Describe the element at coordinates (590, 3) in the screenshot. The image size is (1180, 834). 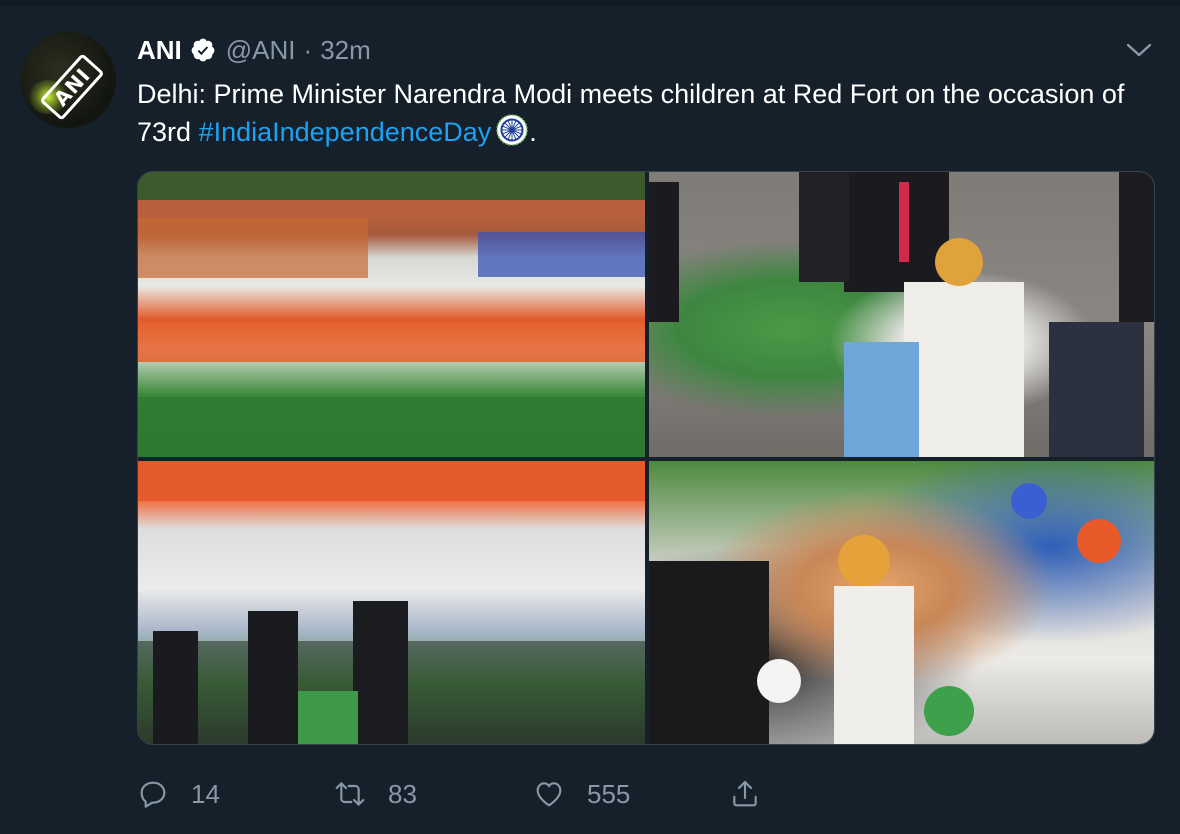
I see `top-divider` at that location.